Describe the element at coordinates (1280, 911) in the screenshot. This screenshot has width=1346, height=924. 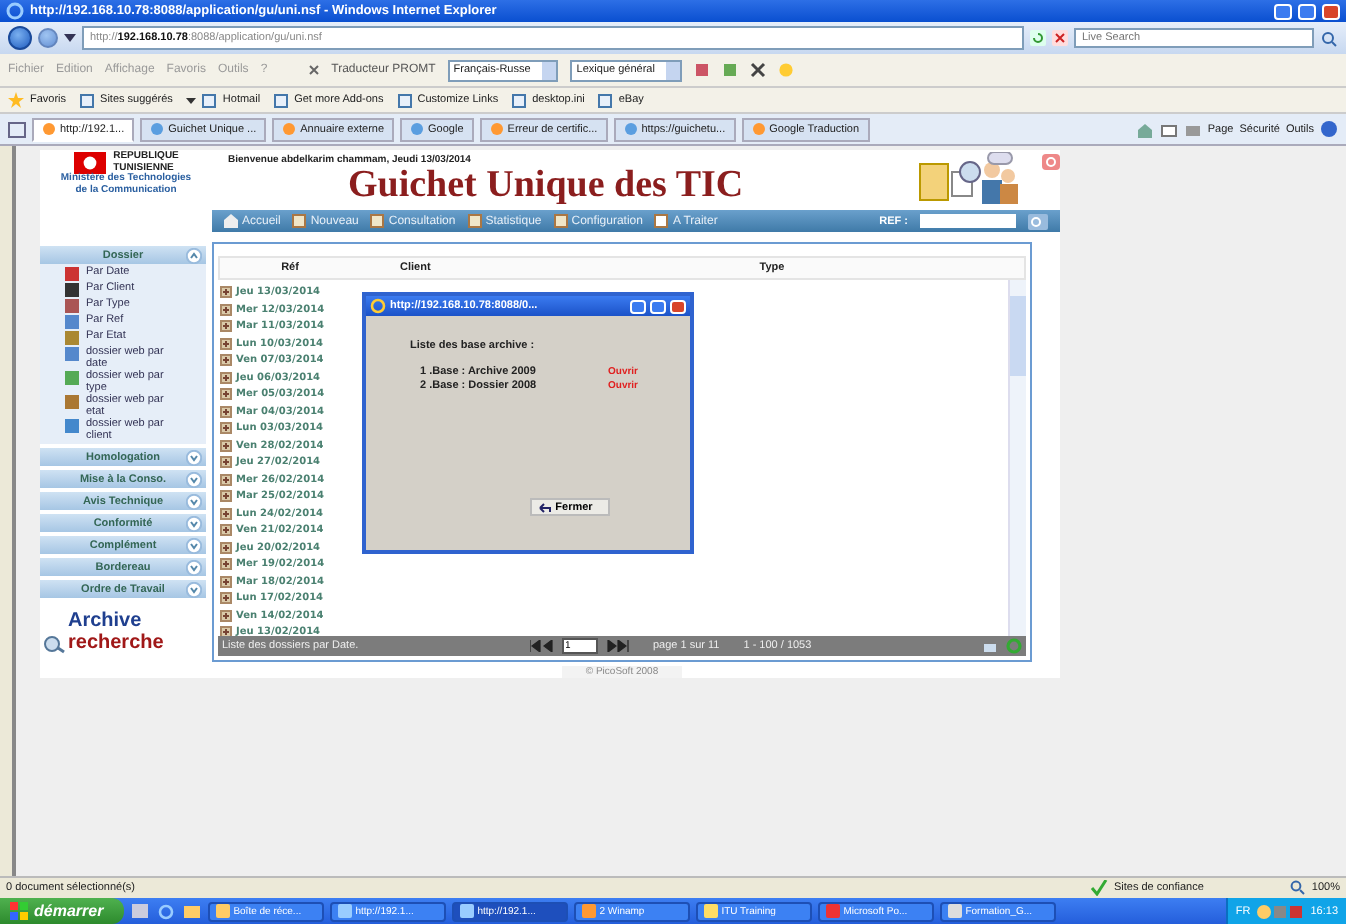
I see `tray-icons-drawing` at that location.